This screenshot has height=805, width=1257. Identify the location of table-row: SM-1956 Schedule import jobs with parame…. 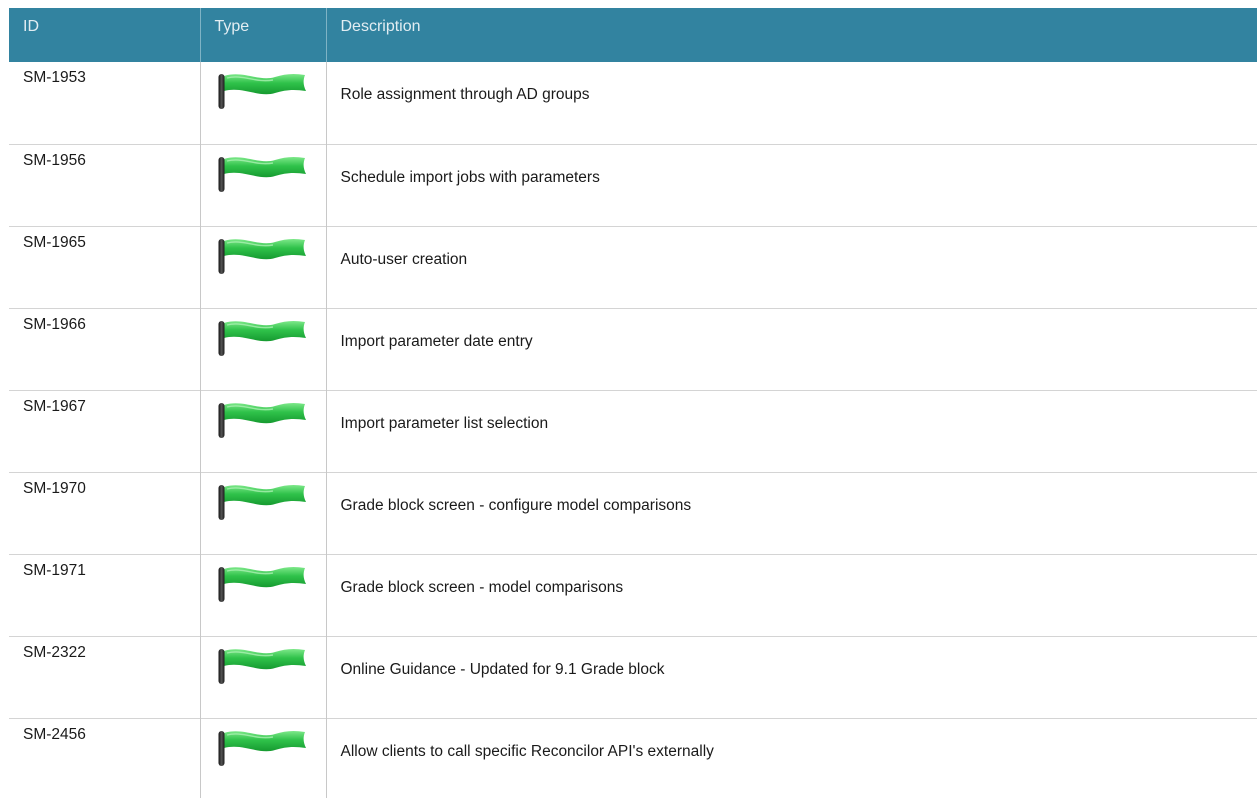
(633, 185).